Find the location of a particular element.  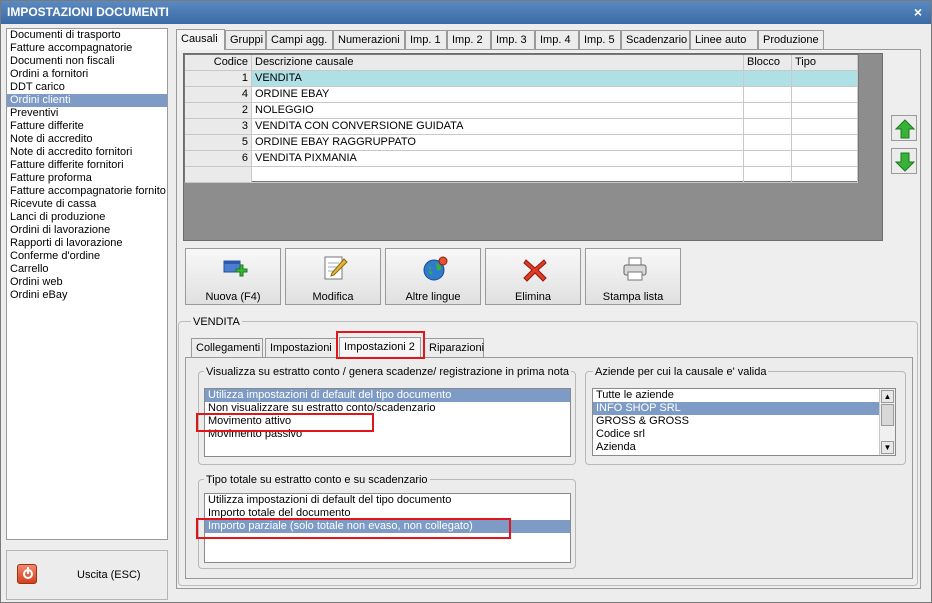

table-row-empty is located at coordinates (521, 175).